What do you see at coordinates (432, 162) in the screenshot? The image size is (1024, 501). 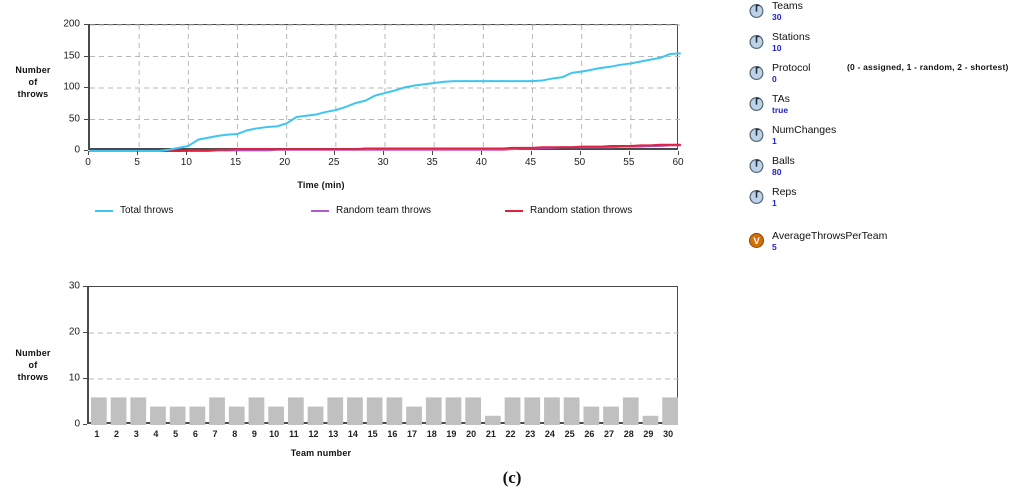 I see `line-chart-x-tick: 35` at bounding box center [432, 162].